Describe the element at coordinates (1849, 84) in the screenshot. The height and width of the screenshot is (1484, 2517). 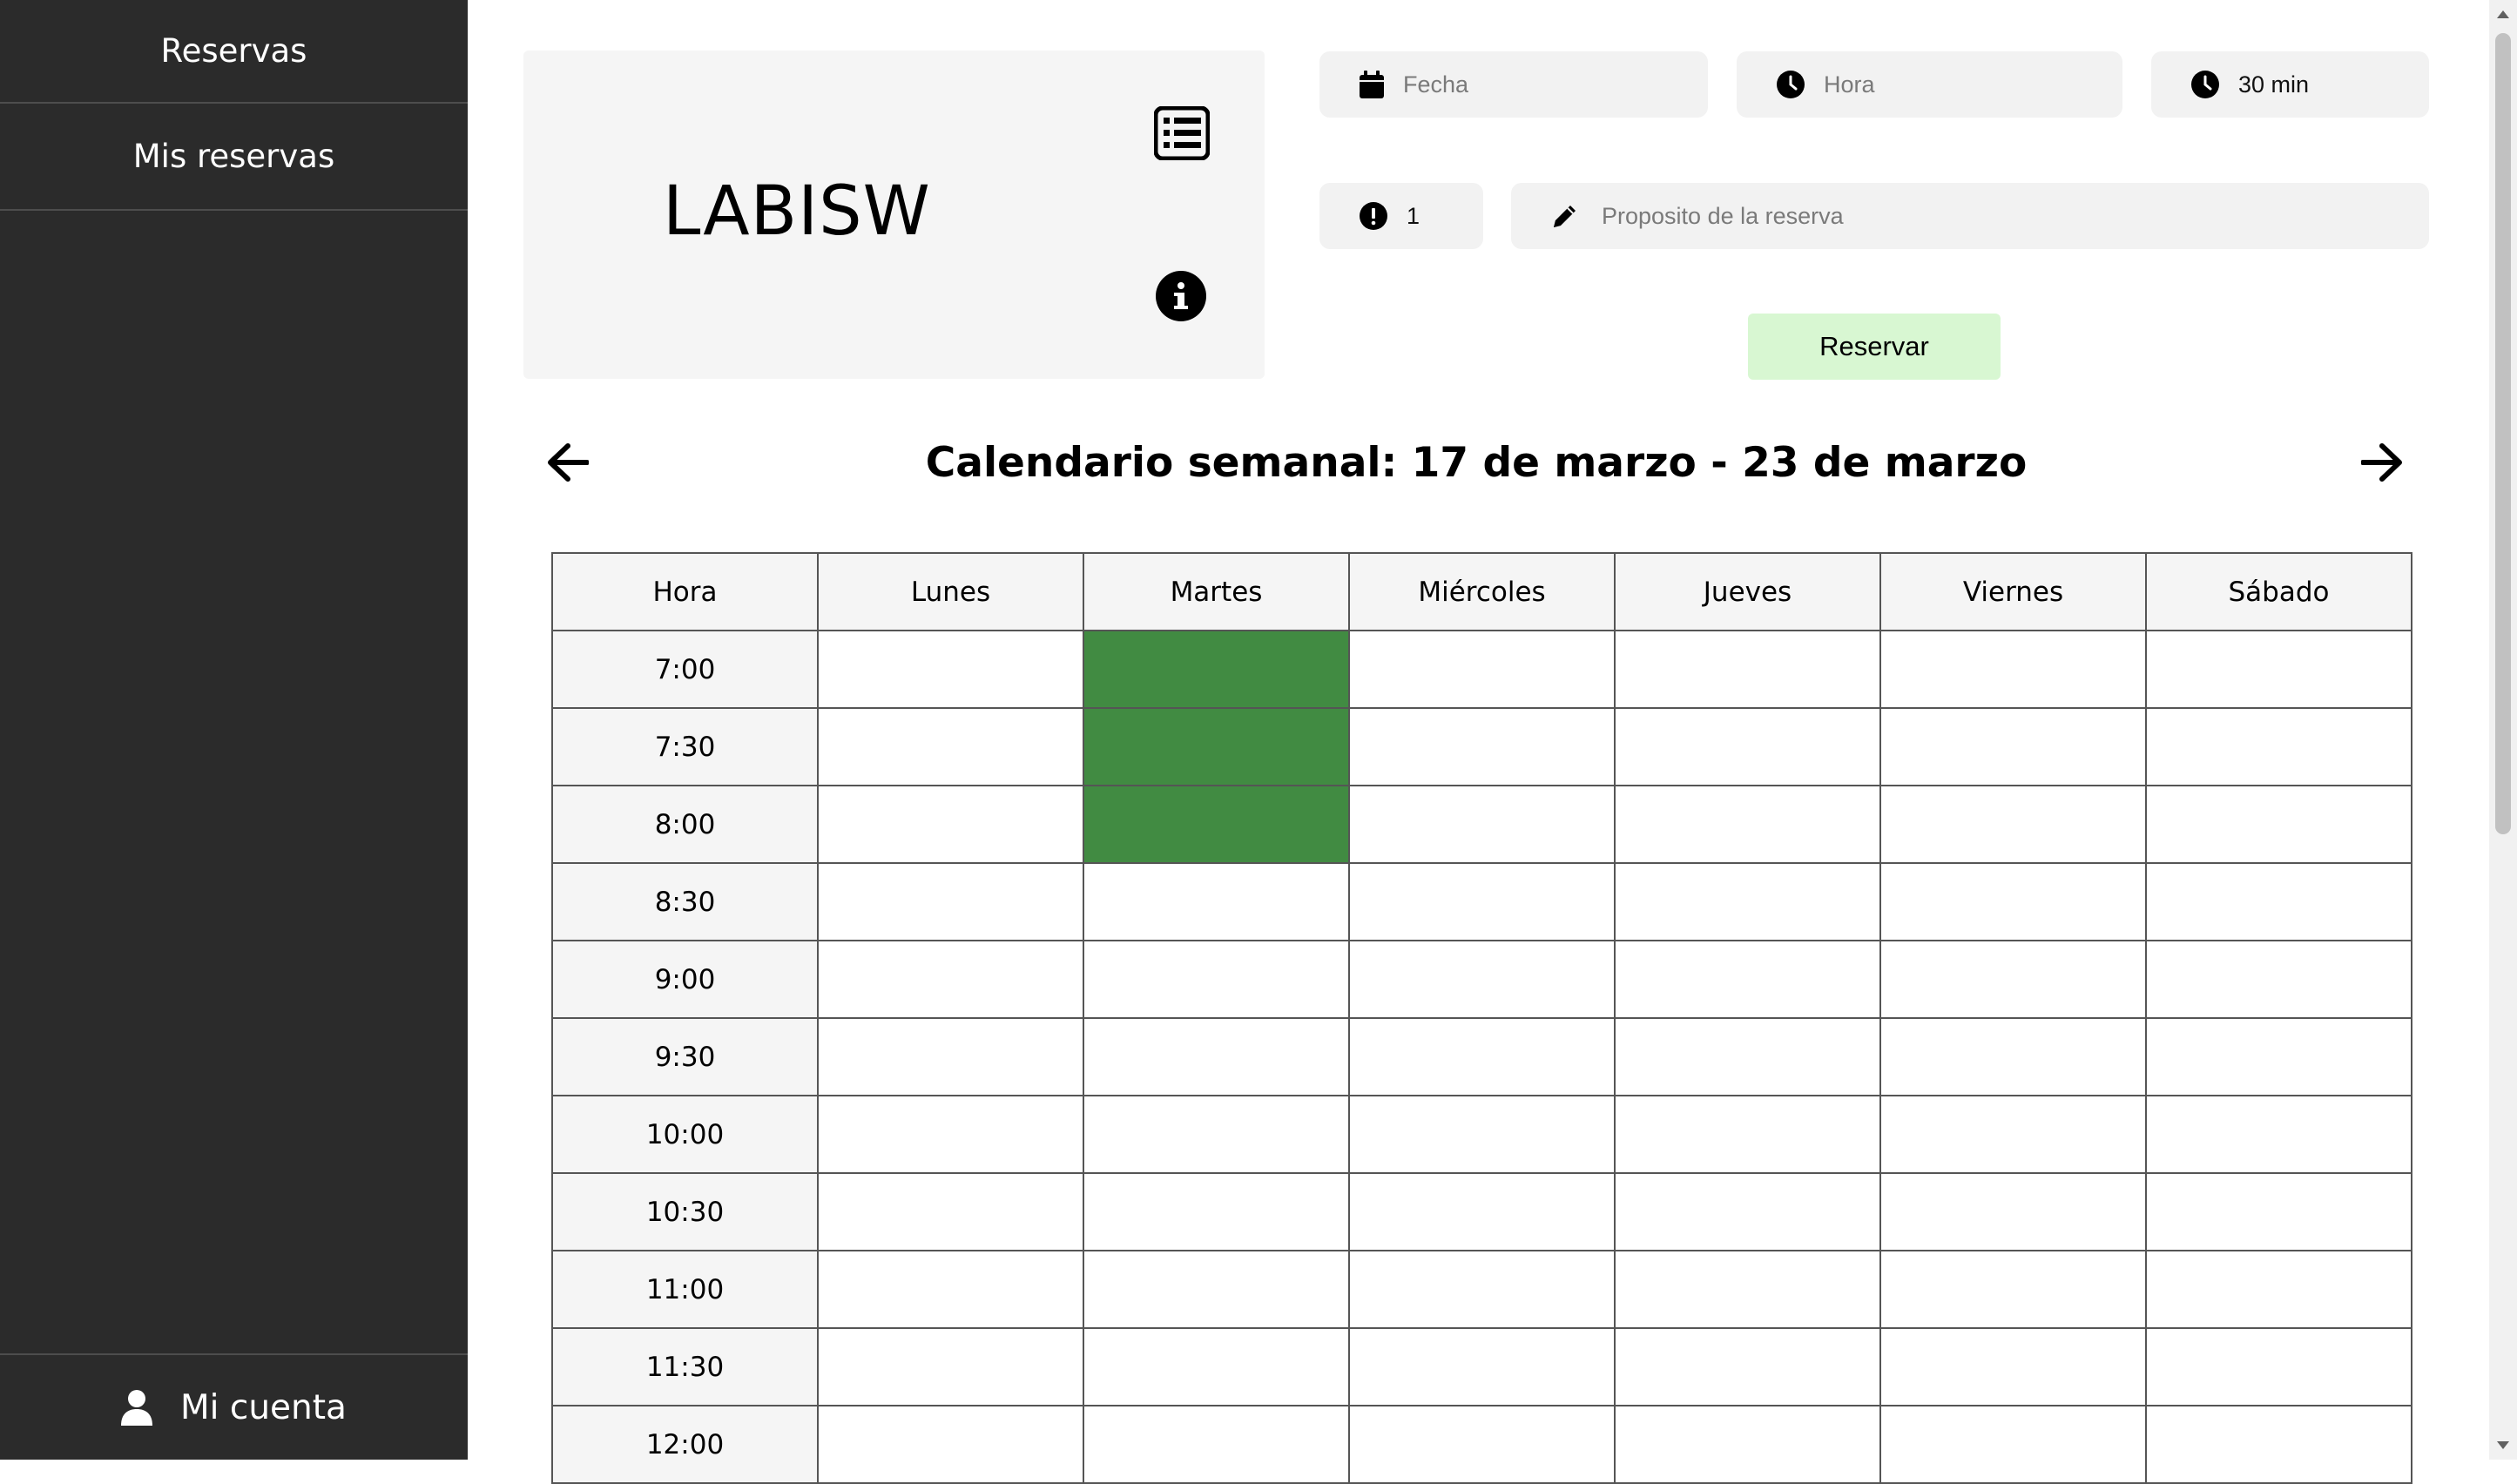
I see `time-placeholder: Hora` at that location.